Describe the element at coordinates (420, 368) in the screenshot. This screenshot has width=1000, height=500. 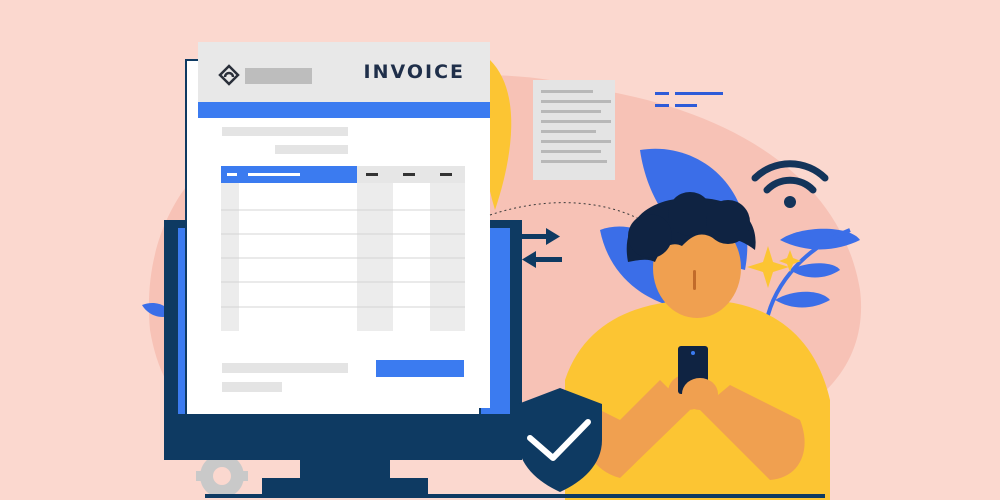
I see `invoice-pay-bar` at that location.